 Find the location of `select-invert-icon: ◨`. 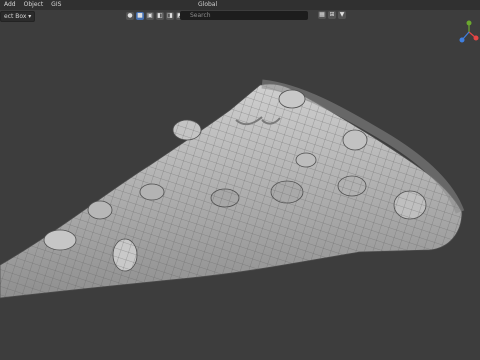

select-invert-icon: ◨ is located at coordinates (170, 16).